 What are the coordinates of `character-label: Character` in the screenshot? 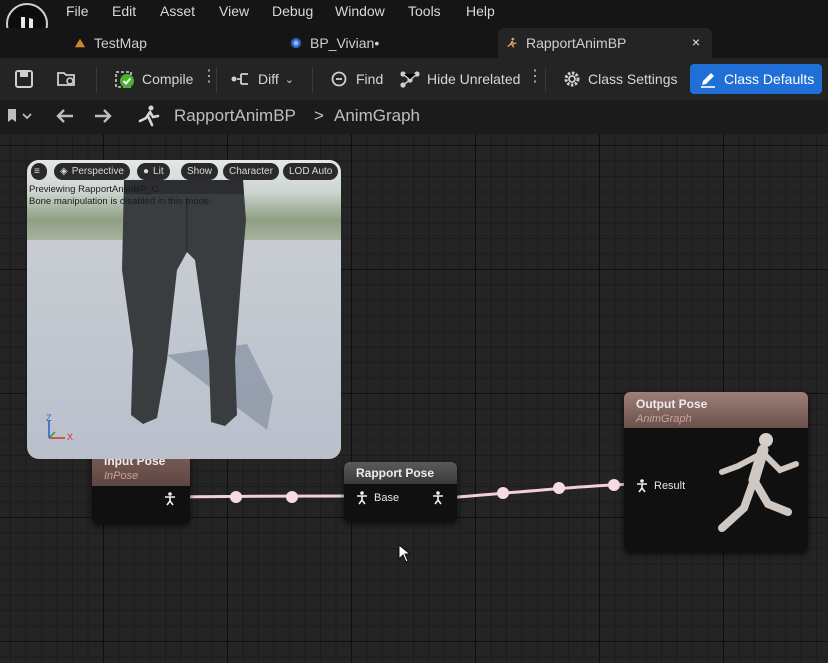 It's located at (251, 171).